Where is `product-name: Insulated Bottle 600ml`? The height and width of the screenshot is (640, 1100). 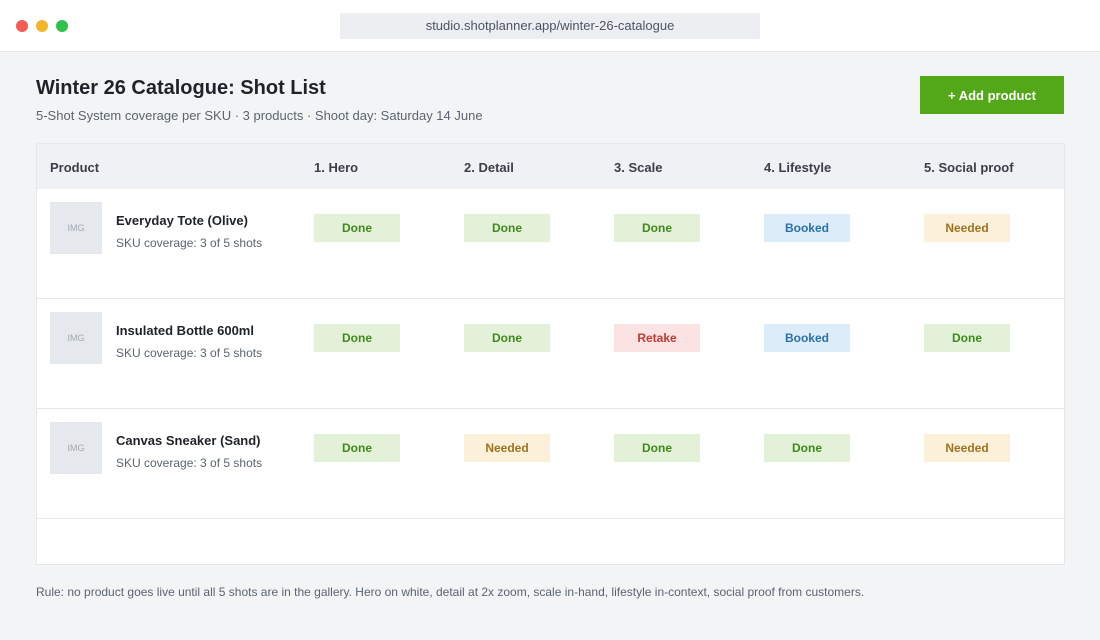 product-name: Insulated Bottle 600ml is located at coordinates (185, 330).